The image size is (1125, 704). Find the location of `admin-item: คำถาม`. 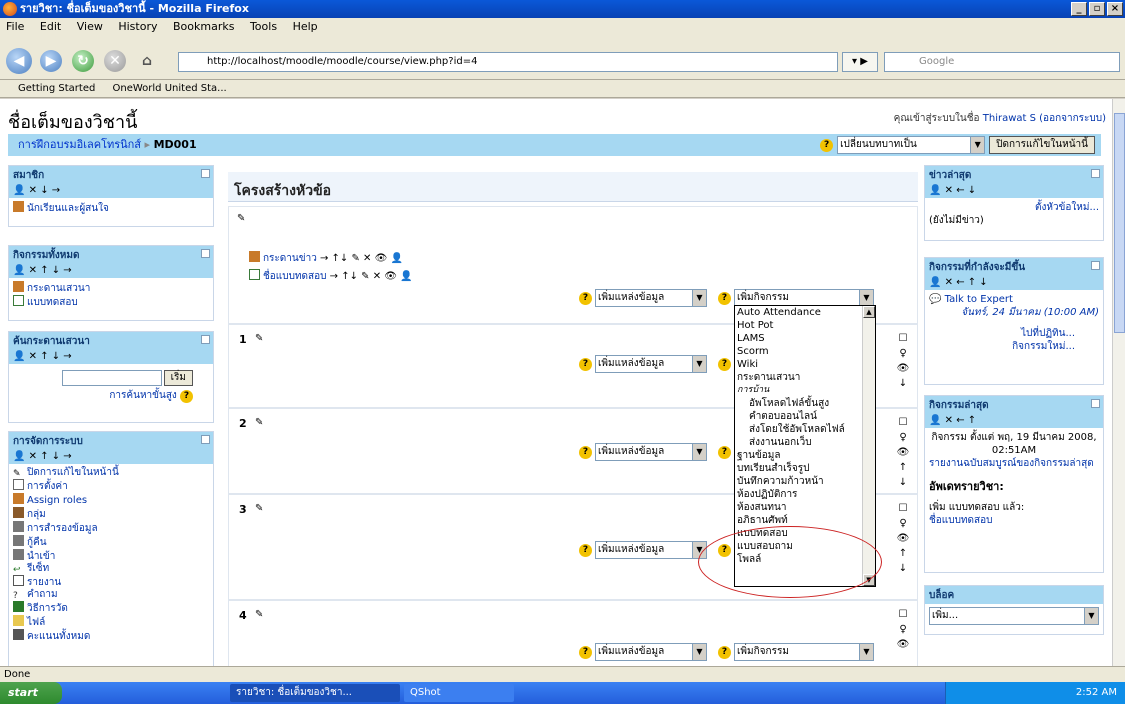

admin-item: คำถาม is located at coordinates (42, 594).